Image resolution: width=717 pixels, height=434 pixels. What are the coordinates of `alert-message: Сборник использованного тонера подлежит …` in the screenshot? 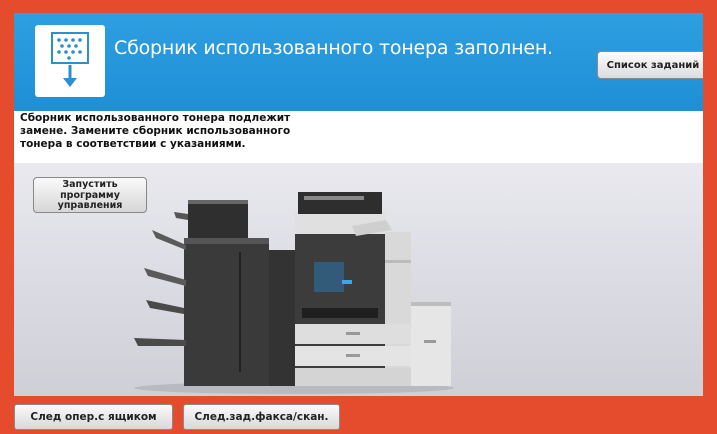 It's located at (190, 131).